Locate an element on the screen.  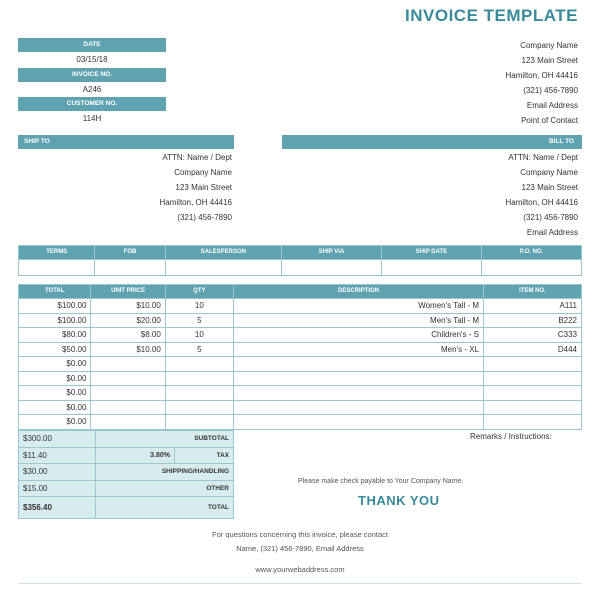
bill-to-line: (321) 456-7890 is located at coordinates (430, 217).